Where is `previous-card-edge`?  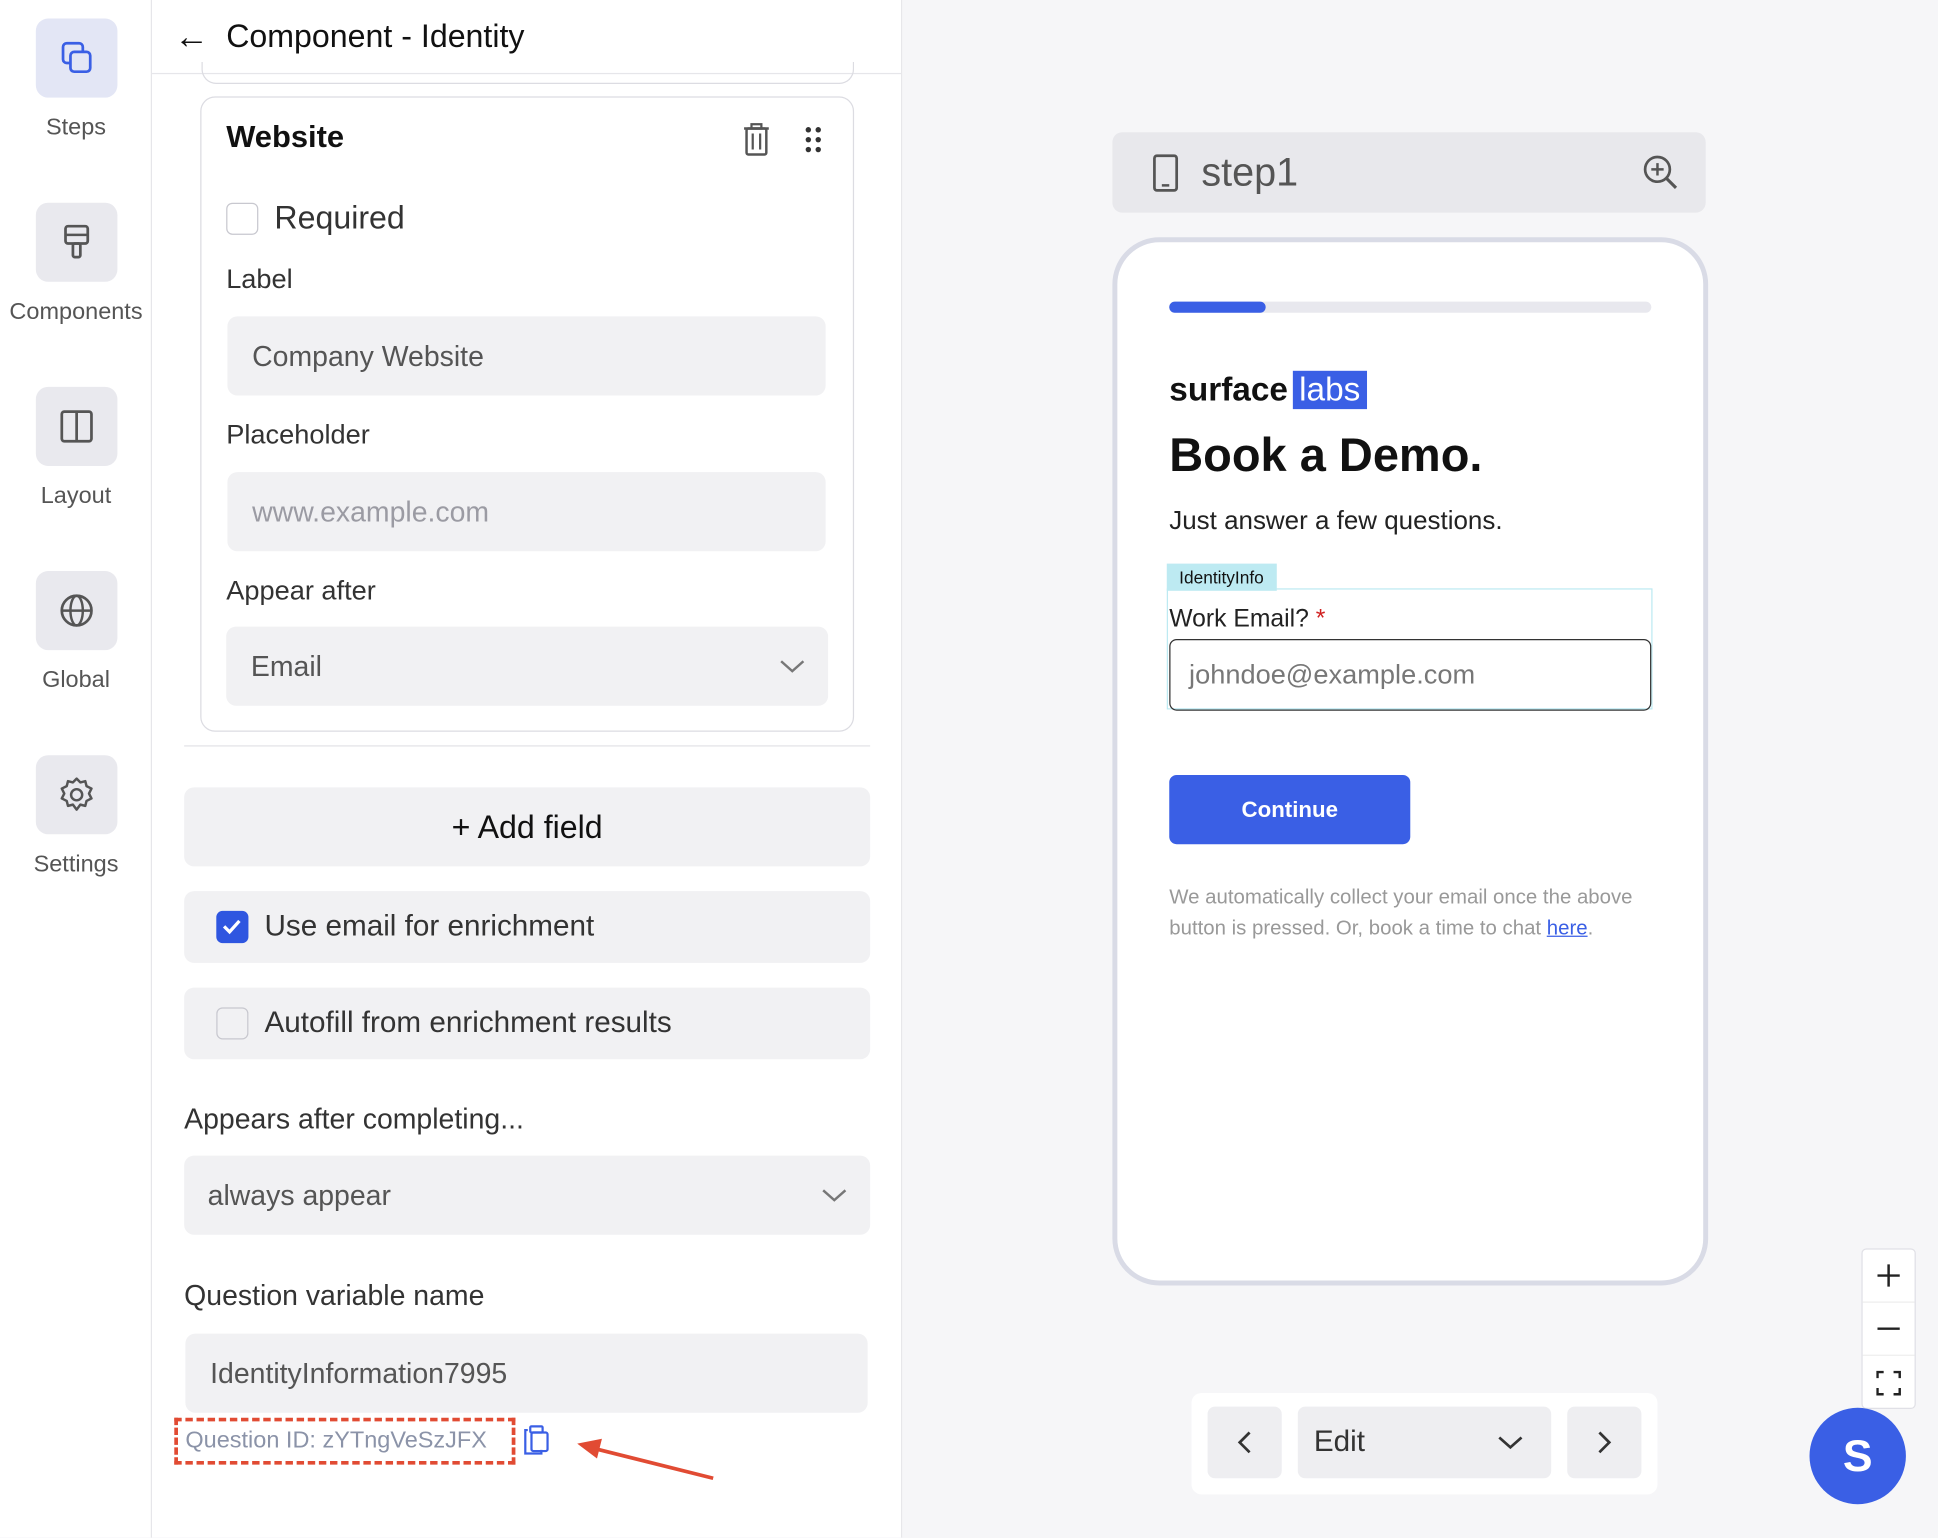
previous-card-edge is located at coordinates (528, 73).